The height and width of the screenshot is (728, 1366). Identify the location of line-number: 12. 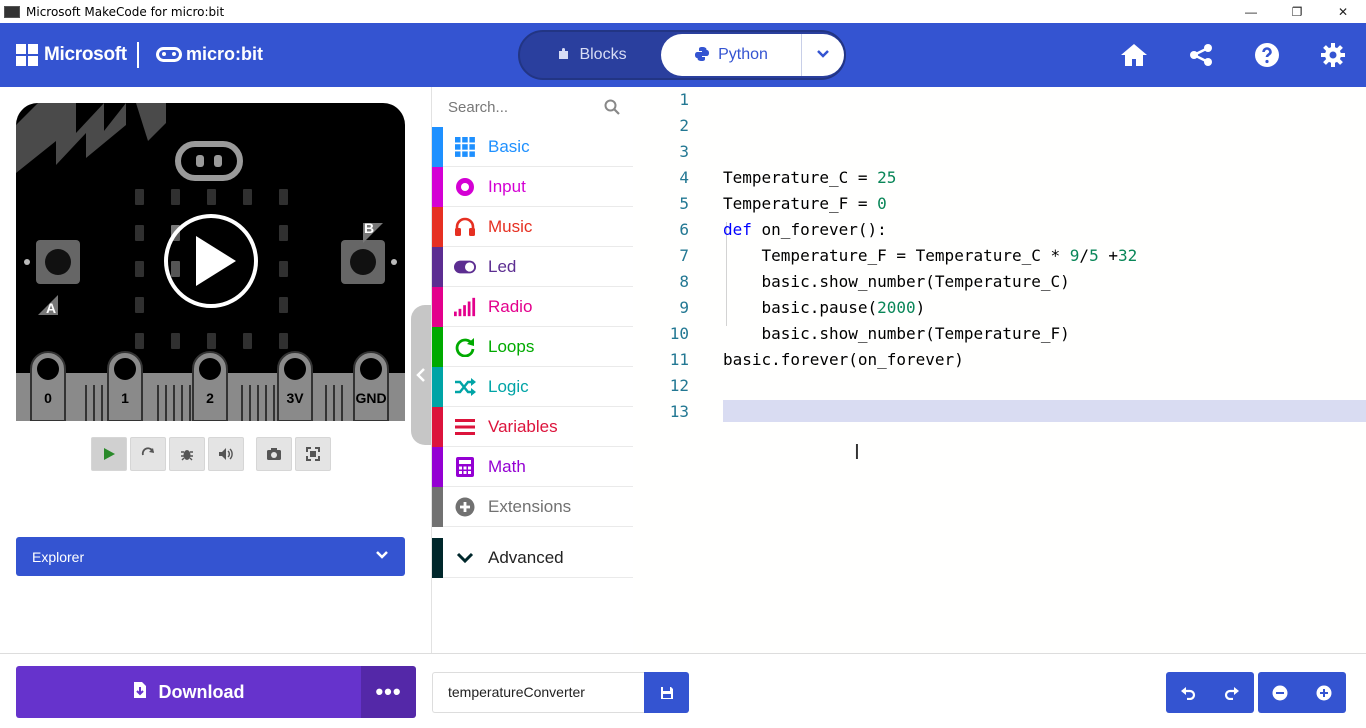
(679, 385).